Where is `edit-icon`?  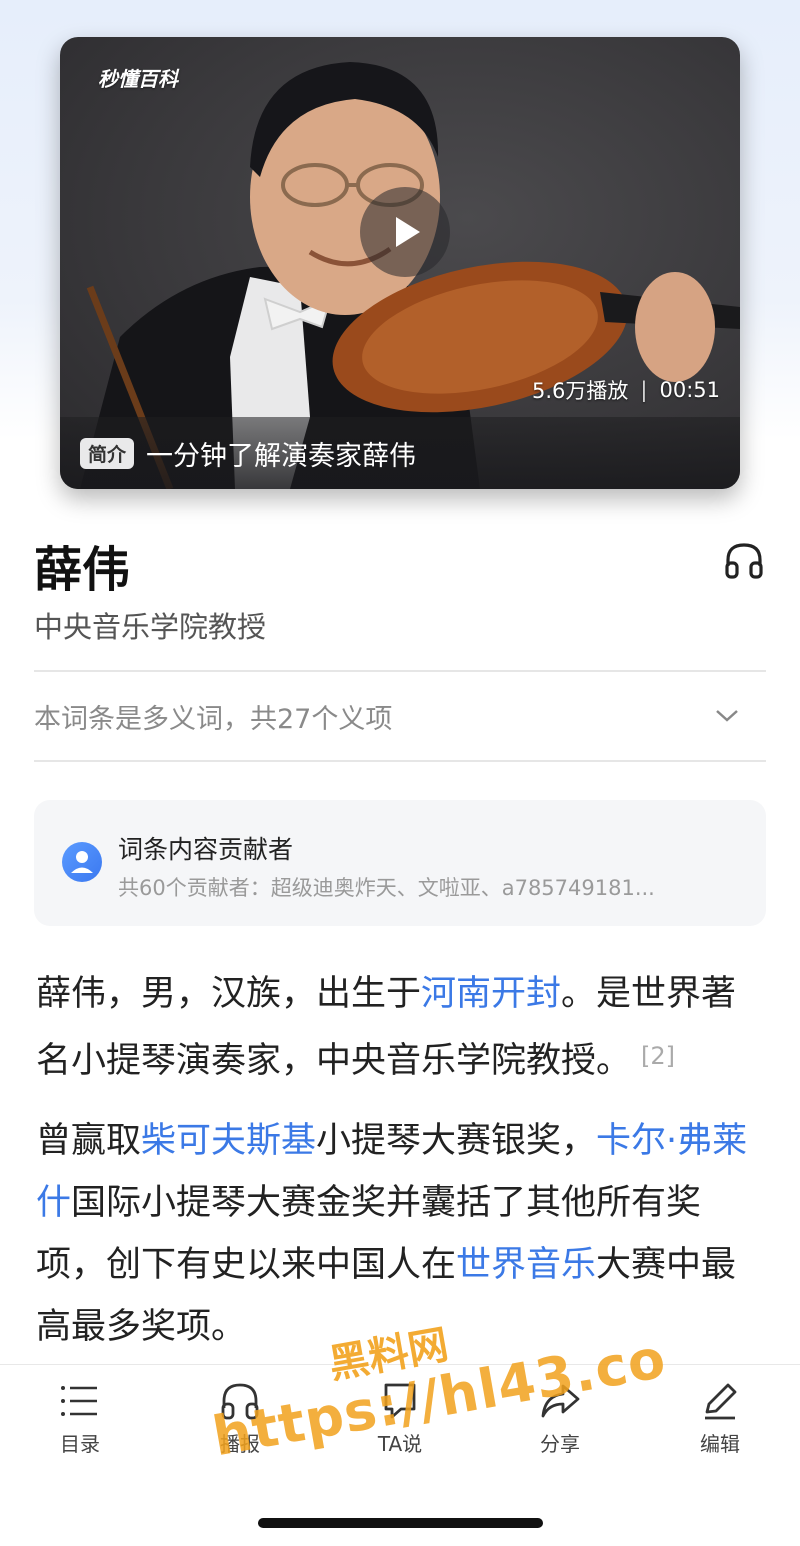 edit-icon is located at coordinates (721, 1401).